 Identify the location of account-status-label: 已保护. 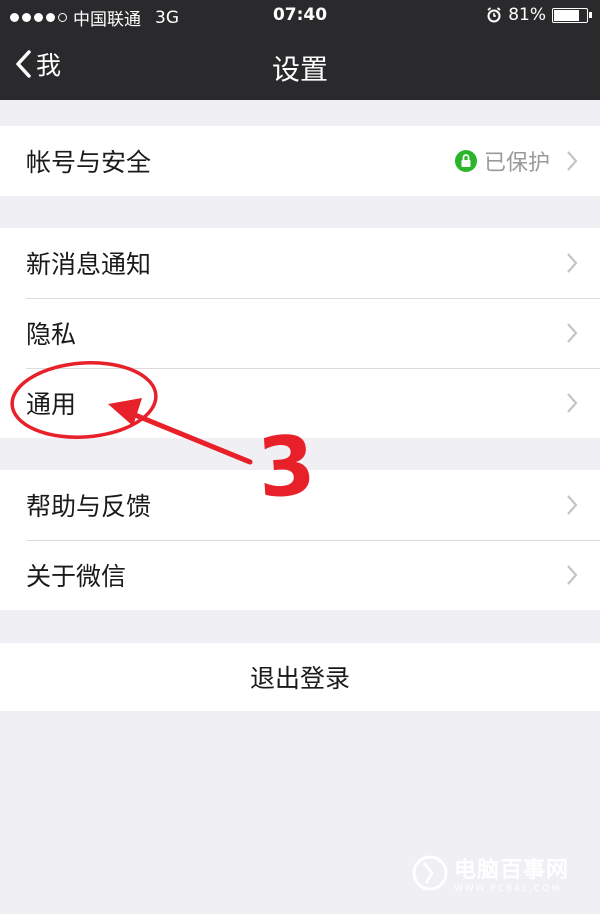
(516, 163).